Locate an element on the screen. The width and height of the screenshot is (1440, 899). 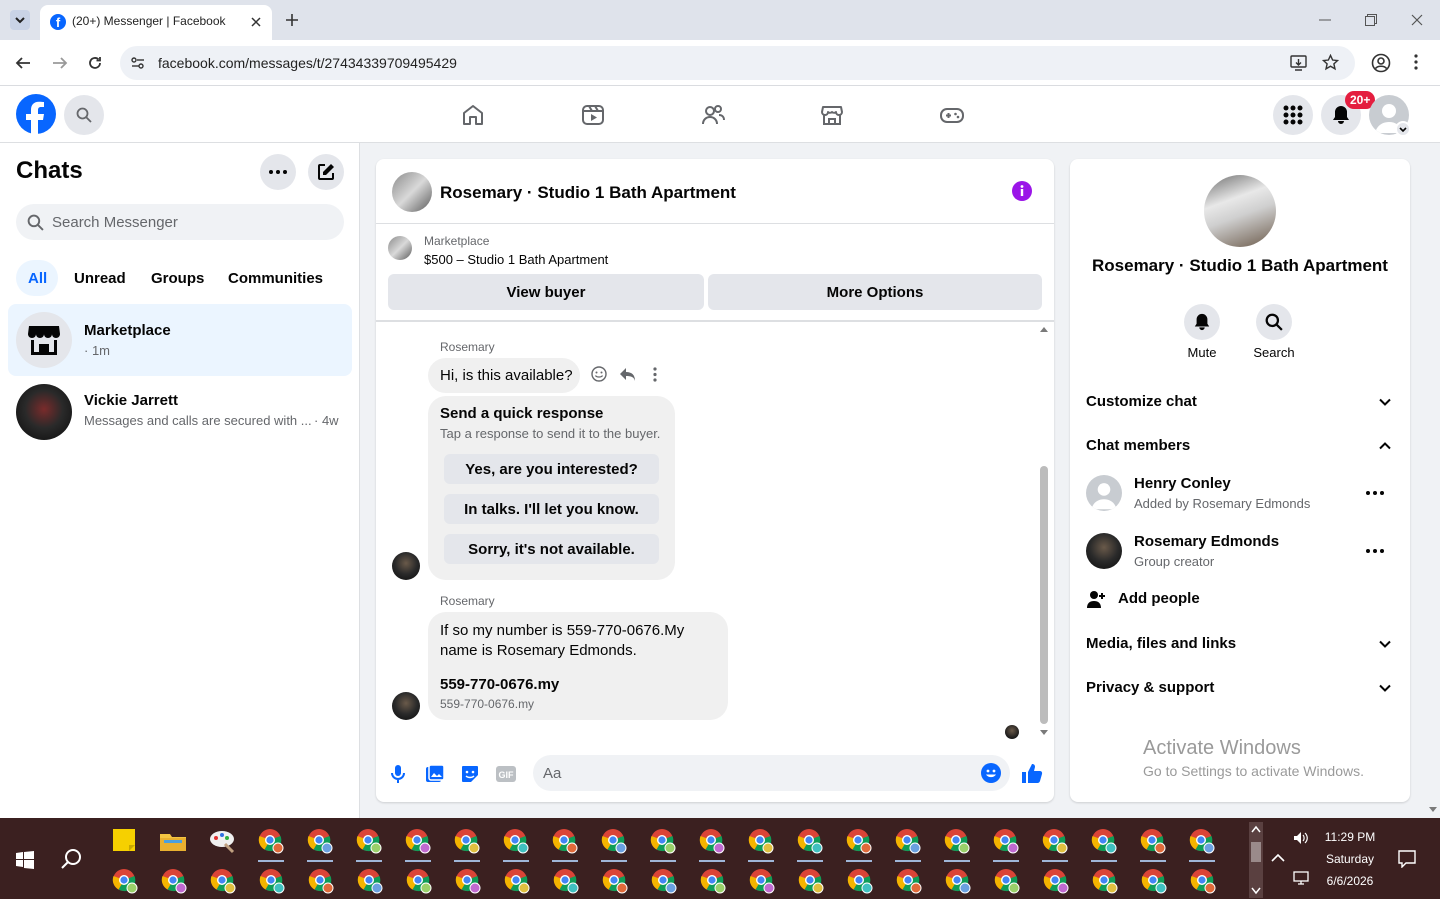
chat-item-marketplace: Marketplace · 1m is located at coordinates (180, 340).